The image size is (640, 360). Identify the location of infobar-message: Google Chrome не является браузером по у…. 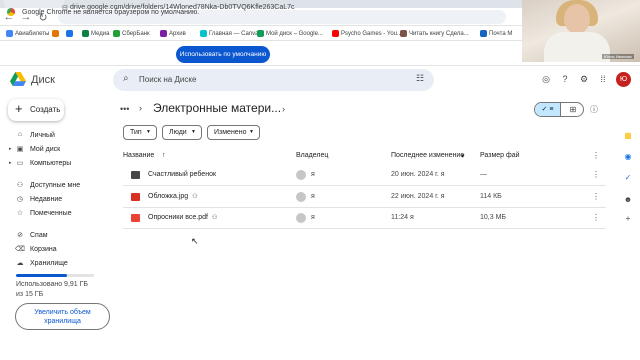
(111, 12).